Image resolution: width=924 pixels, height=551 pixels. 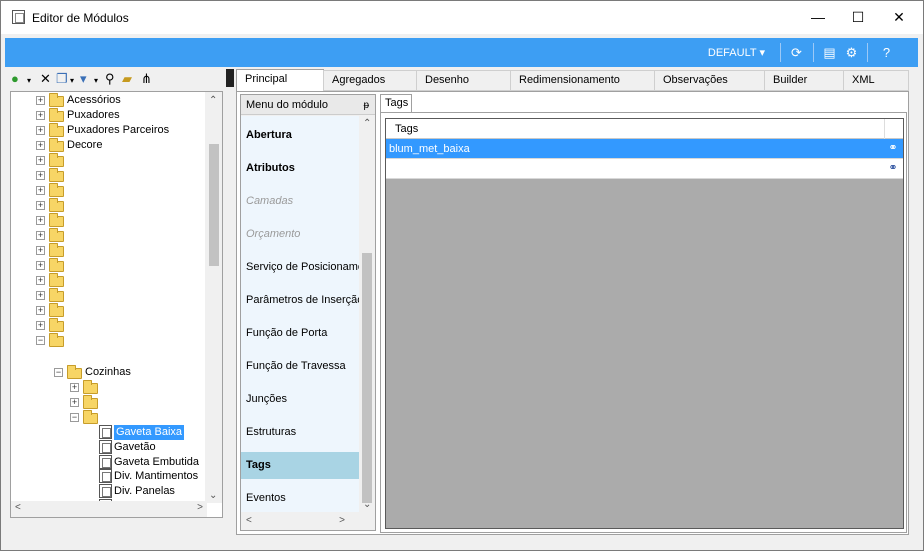 I want to click on table-row: blum_met_baixa ⚭, so click(x=644, y=149).